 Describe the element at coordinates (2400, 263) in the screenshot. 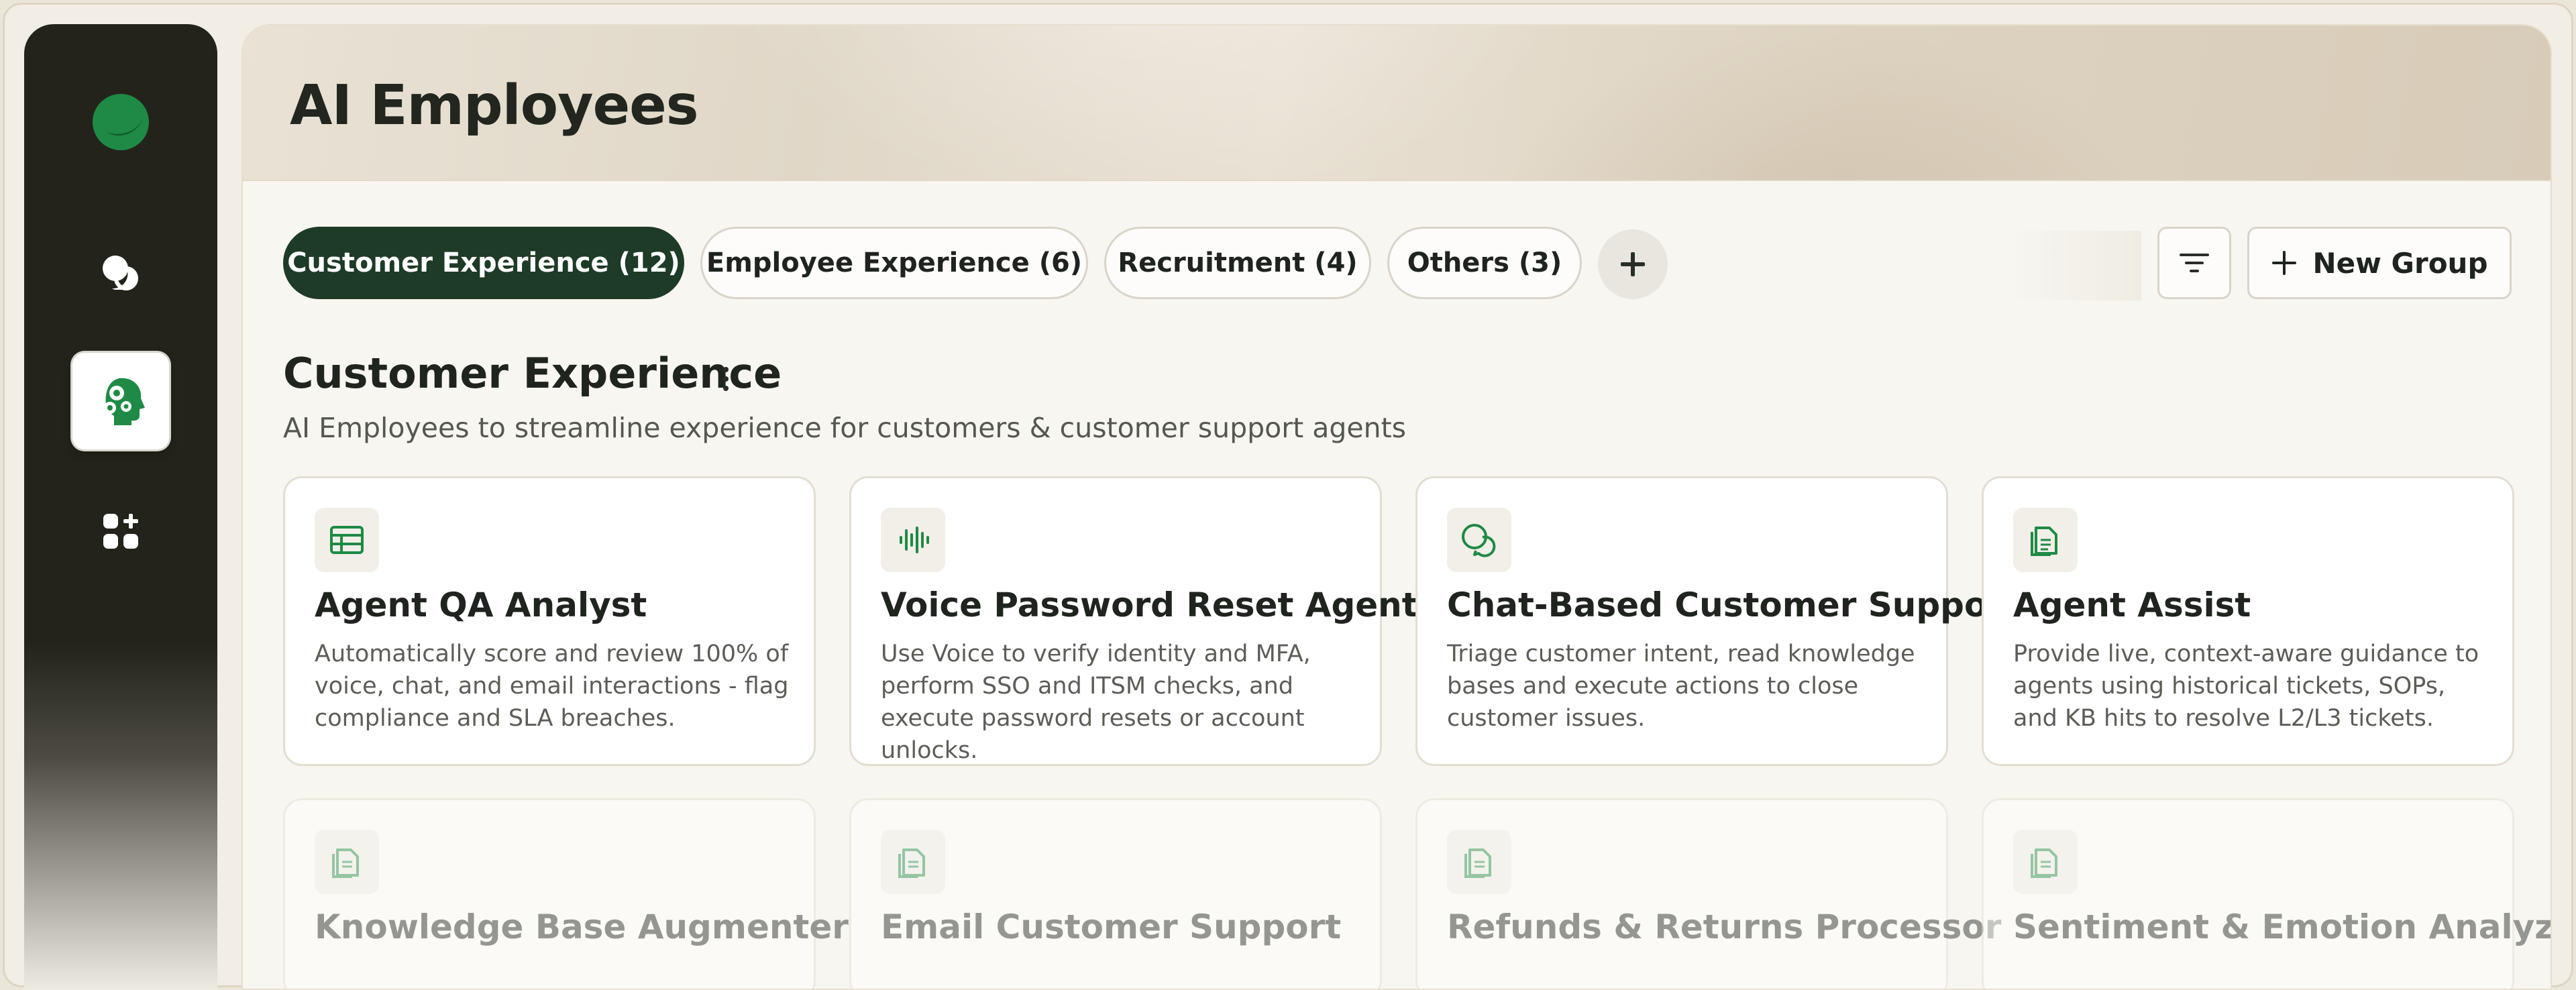

I see `new-group-label: New Group` at that location.